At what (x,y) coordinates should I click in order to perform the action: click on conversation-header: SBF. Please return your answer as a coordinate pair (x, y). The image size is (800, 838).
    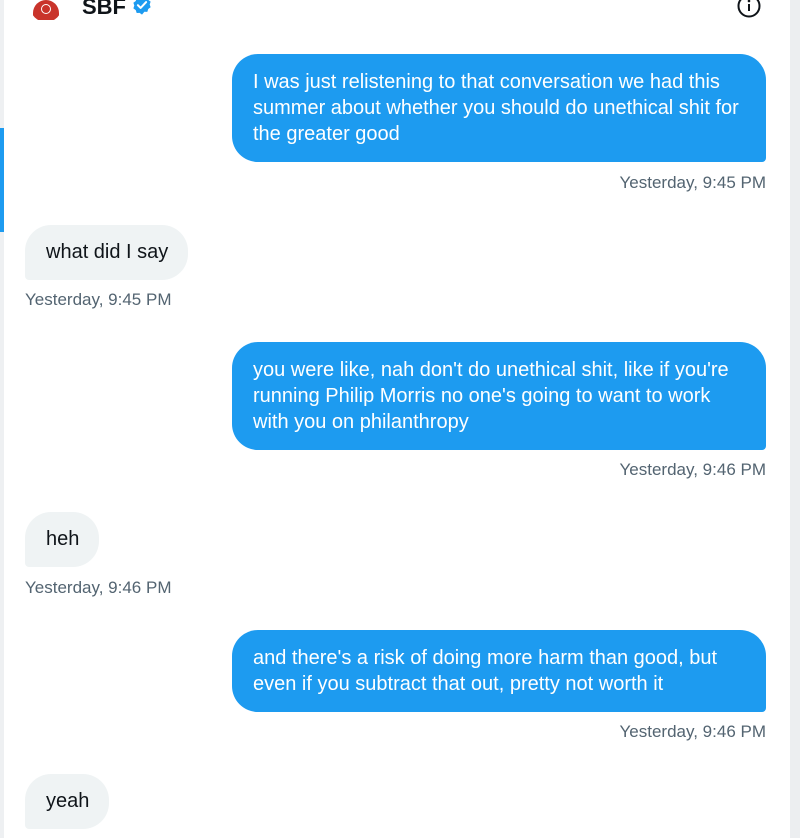
    Looking at the image, I should click on (395, 13).